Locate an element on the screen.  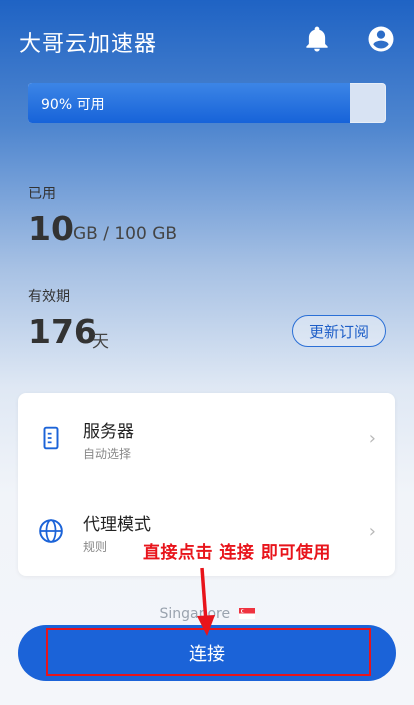
used-value: 10 is located at coordinates (51, 228).